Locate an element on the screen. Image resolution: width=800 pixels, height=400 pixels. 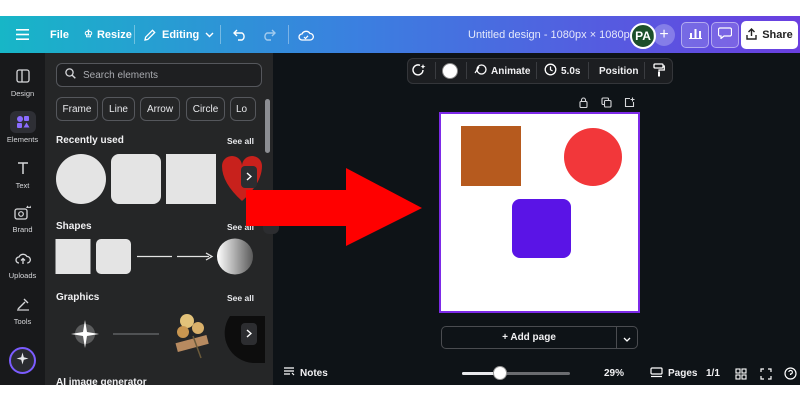
recent-rounded-square is located at coordinates (136, 179).